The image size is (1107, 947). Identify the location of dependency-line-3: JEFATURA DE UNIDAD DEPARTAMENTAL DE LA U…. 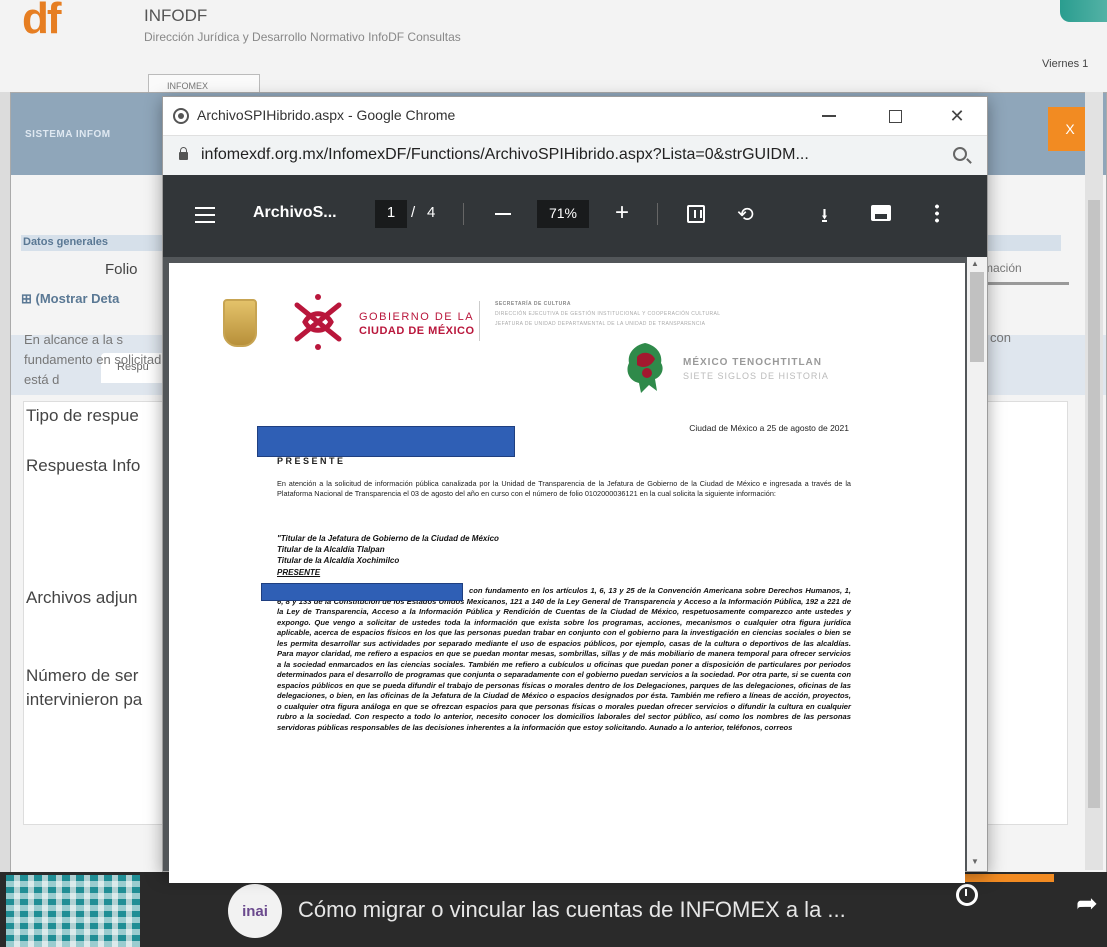
(600, 324).